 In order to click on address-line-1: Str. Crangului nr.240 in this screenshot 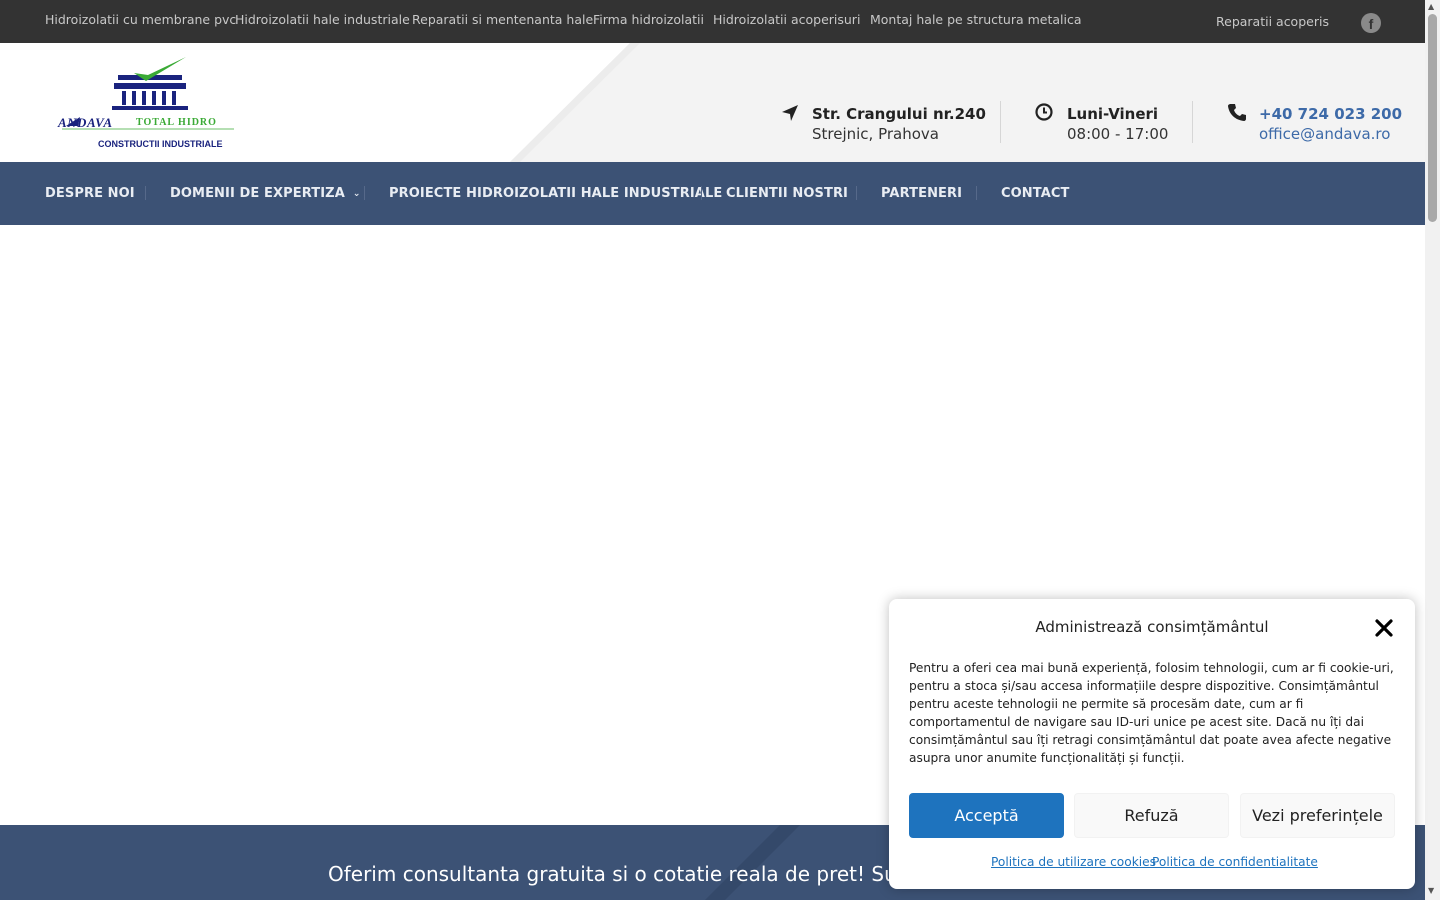, I will do `click(899, 114)`.